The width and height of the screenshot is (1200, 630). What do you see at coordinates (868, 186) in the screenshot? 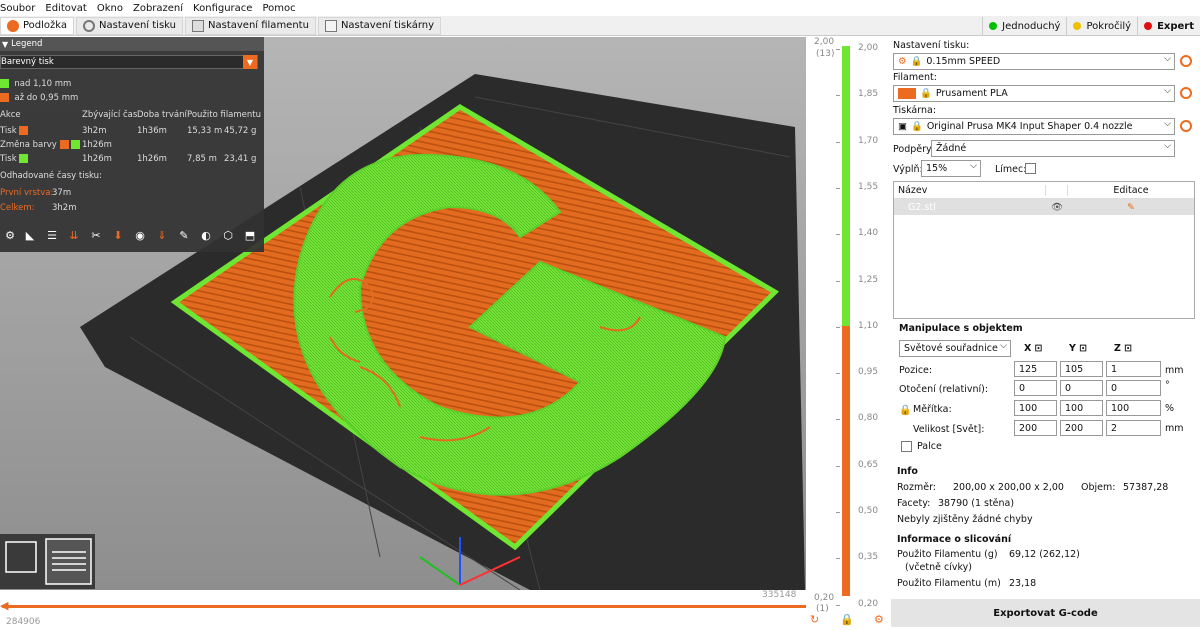
I see `tick-label: 1,55` at bounding box center [868, 186].